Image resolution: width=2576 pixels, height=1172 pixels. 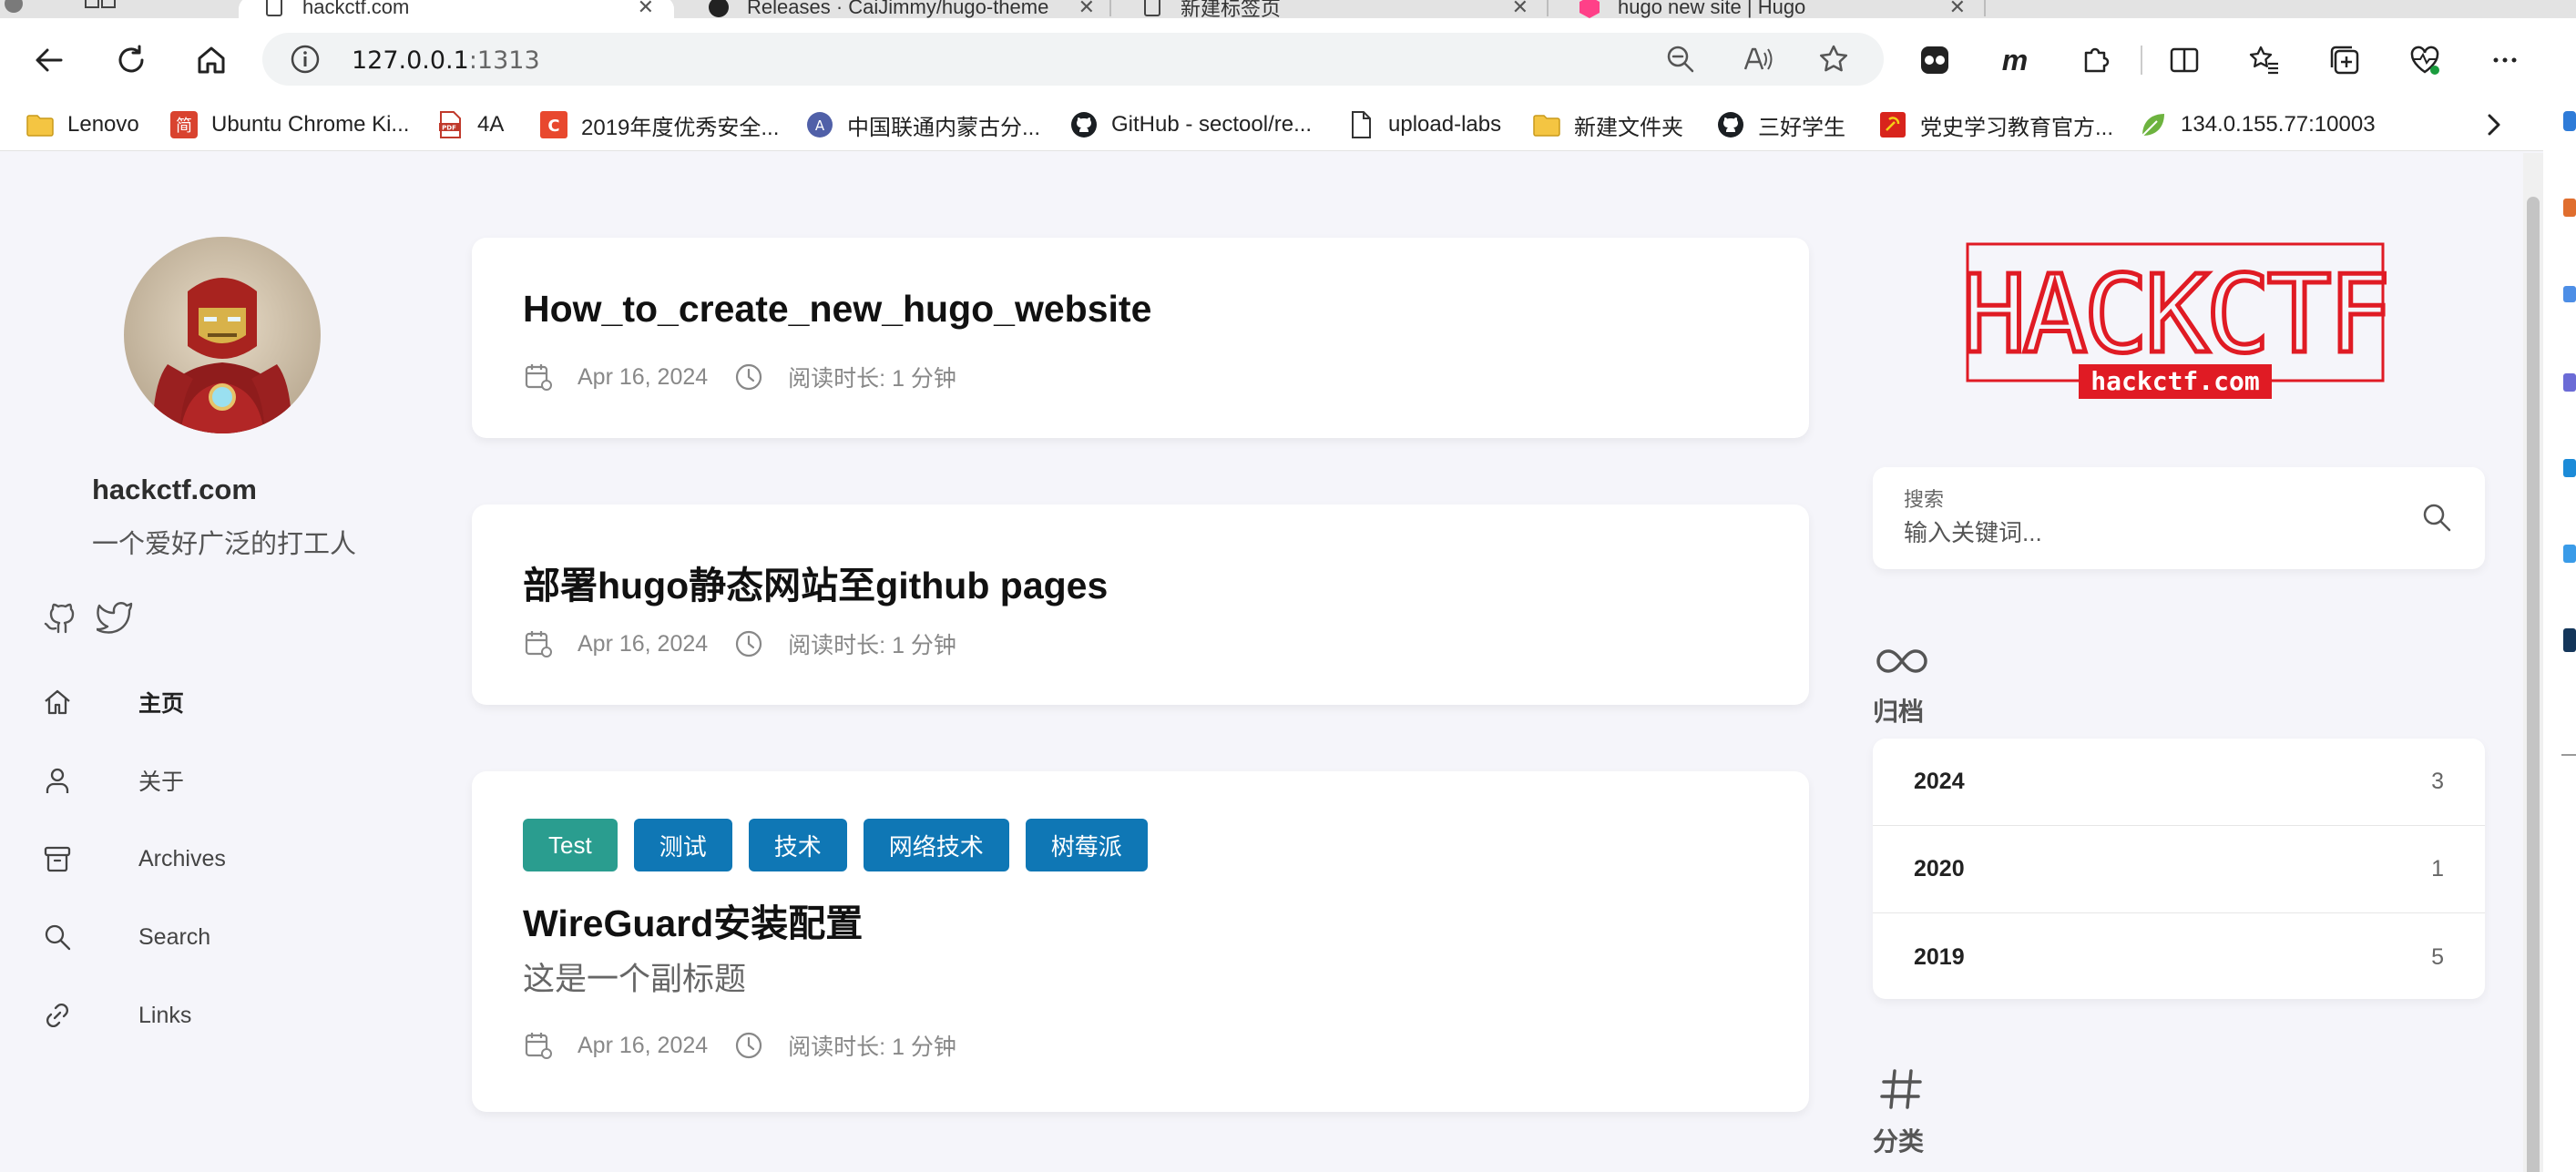 I want to click on bookmark-item: upload-labs, so click(x=1423, y=125).